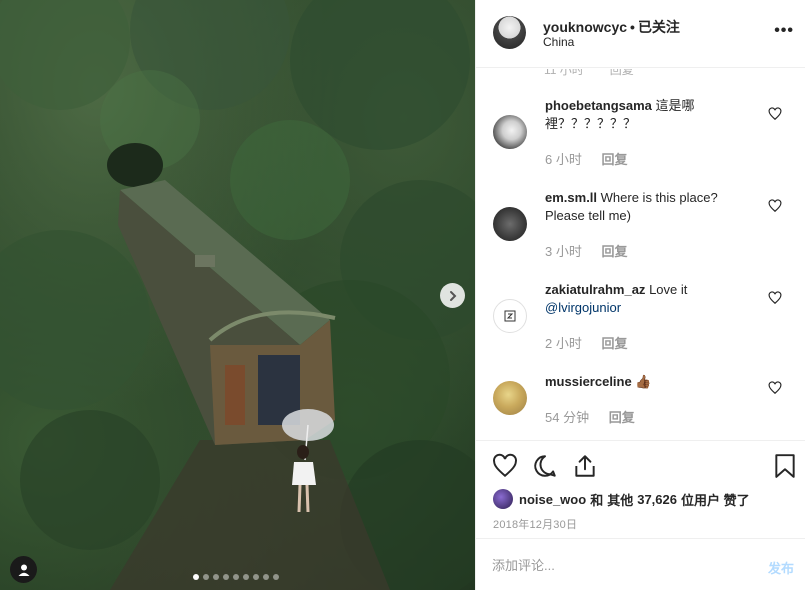 The width and height of the screenshot is (805, 590). I want to click on comment-time: 6 小时, so click(563, 159).